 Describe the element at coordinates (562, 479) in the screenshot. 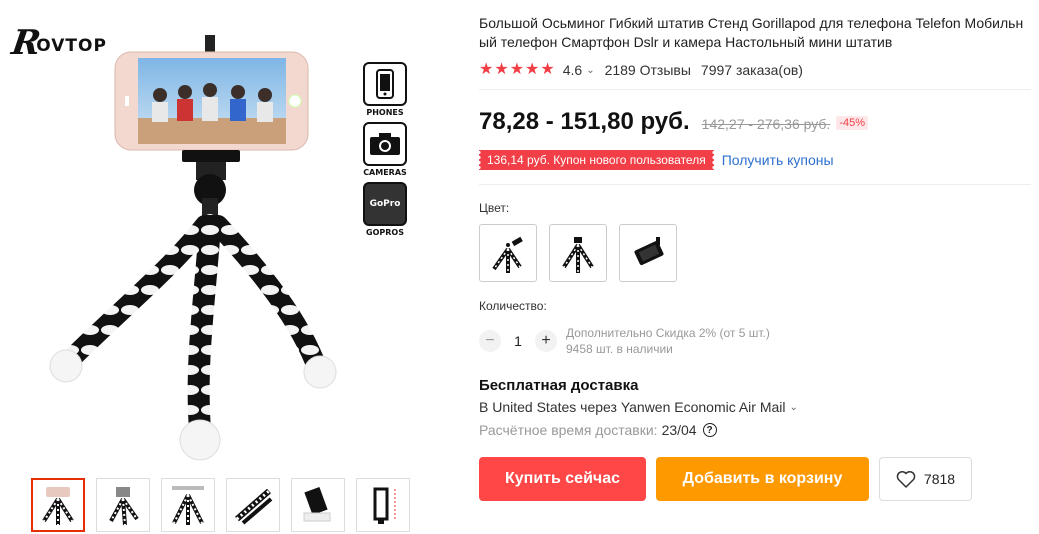

I see `buy-now-button: Купить сейчас` at that location.